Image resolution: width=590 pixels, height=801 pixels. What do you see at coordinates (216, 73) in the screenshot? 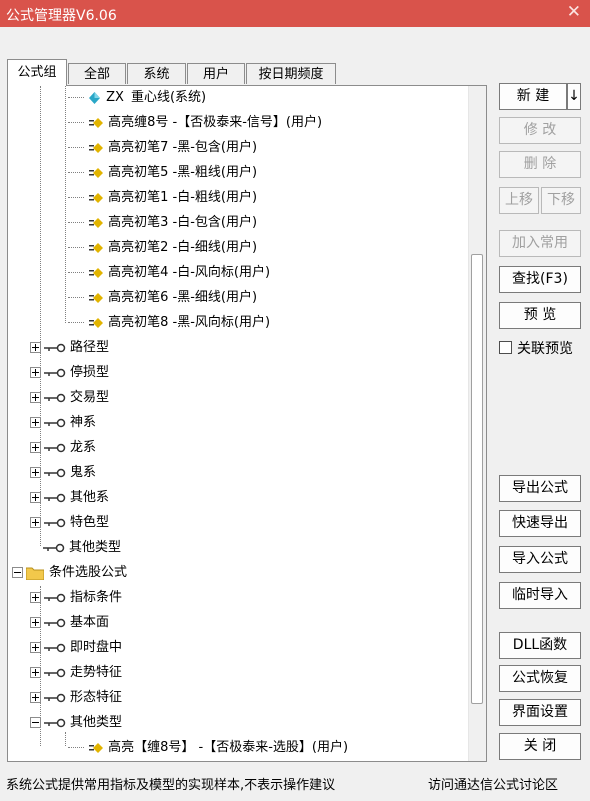
I see `tab-user: 用户` at bounding box center [216, 73].